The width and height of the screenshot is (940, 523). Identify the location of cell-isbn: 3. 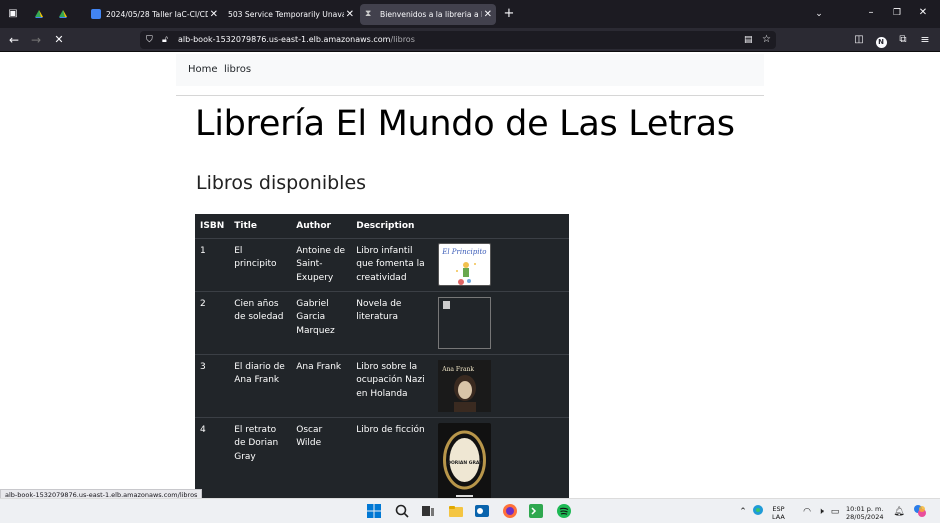
(212, 386).